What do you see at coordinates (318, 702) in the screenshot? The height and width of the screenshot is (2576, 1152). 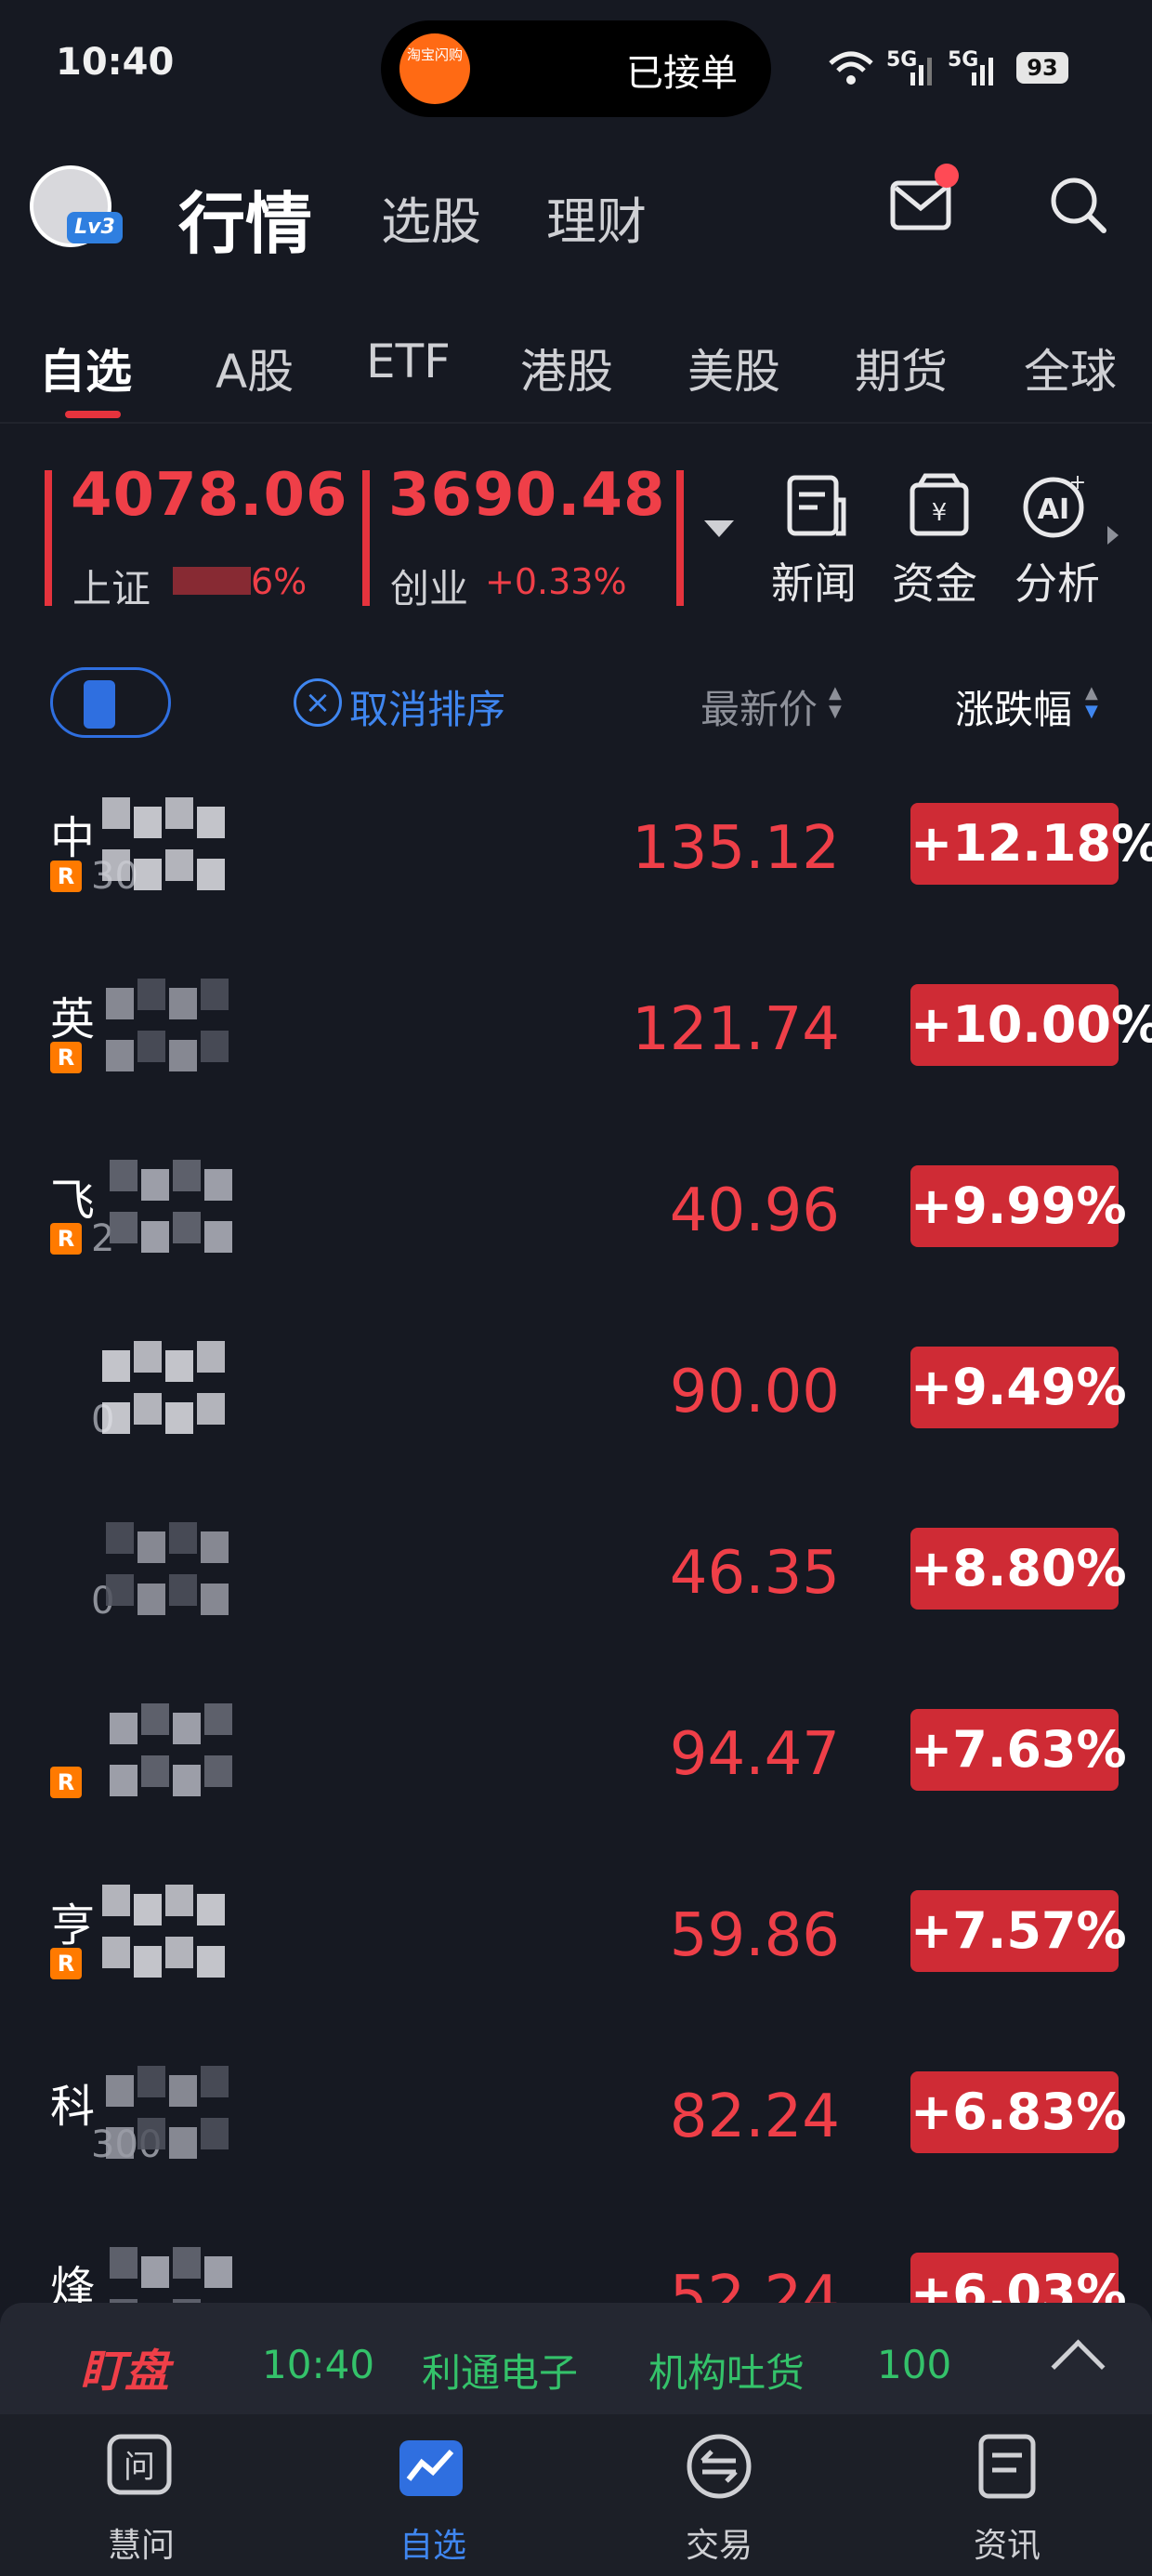 I see `close-circle-icon: ×` at bounding box center [318, 702].